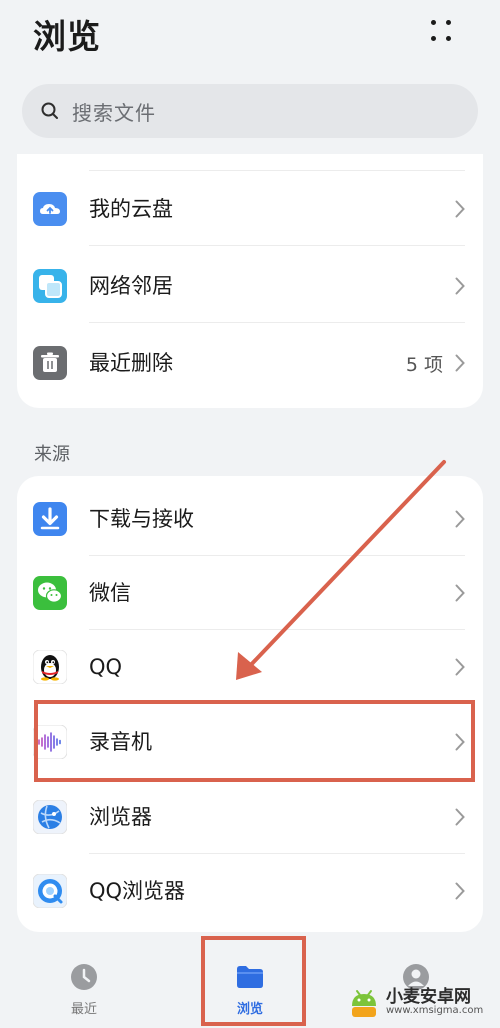  Describe the element at coordinates (250, 667) in the screenshot. I see `source-item-qq: QQ` at that location.